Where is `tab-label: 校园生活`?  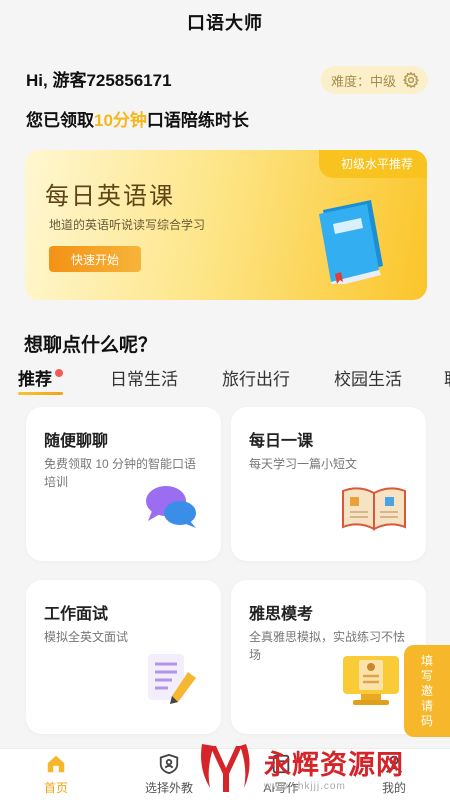 tab-label: 校园生活 is located at coordinates (368, 379).